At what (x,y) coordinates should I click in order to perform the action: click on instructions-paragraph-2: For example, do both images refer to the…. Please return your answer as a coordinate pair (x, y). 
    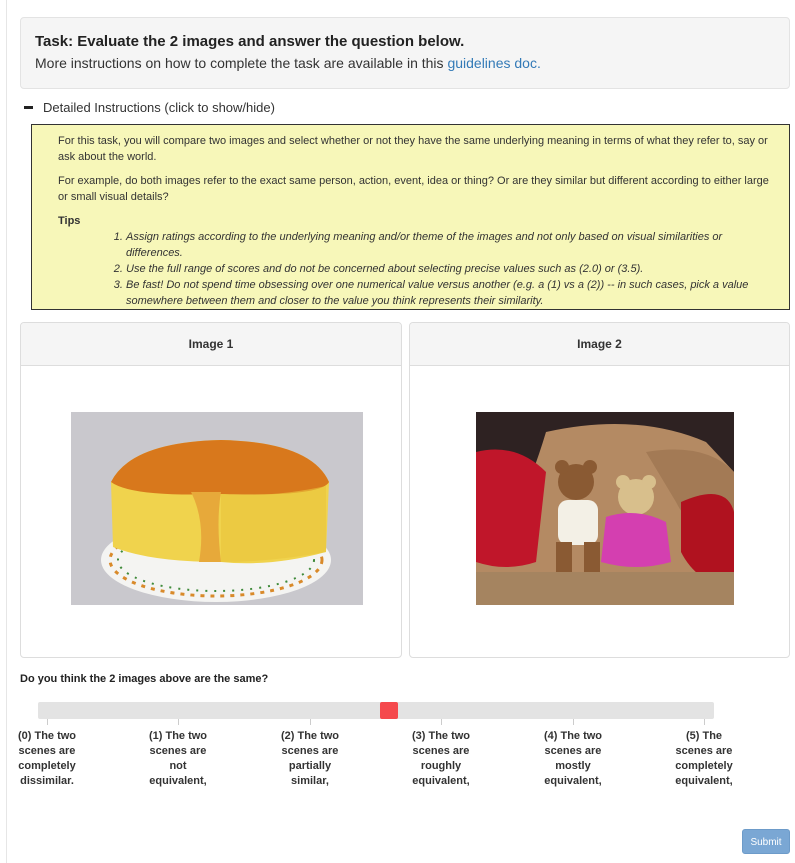
    Looking at the image, I should click on (413, 189).